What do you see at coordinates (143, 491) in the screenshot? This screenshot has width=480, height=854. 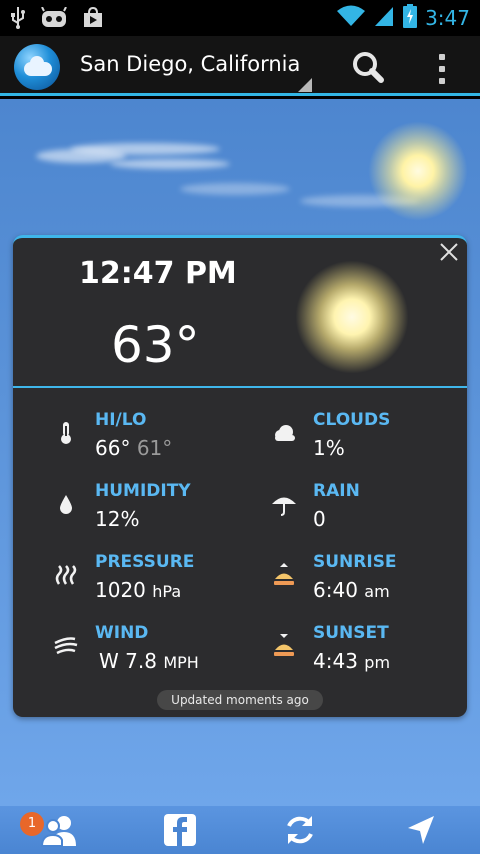 I see `detail-label: HUMIDITY` at bounding box center [143, 491].